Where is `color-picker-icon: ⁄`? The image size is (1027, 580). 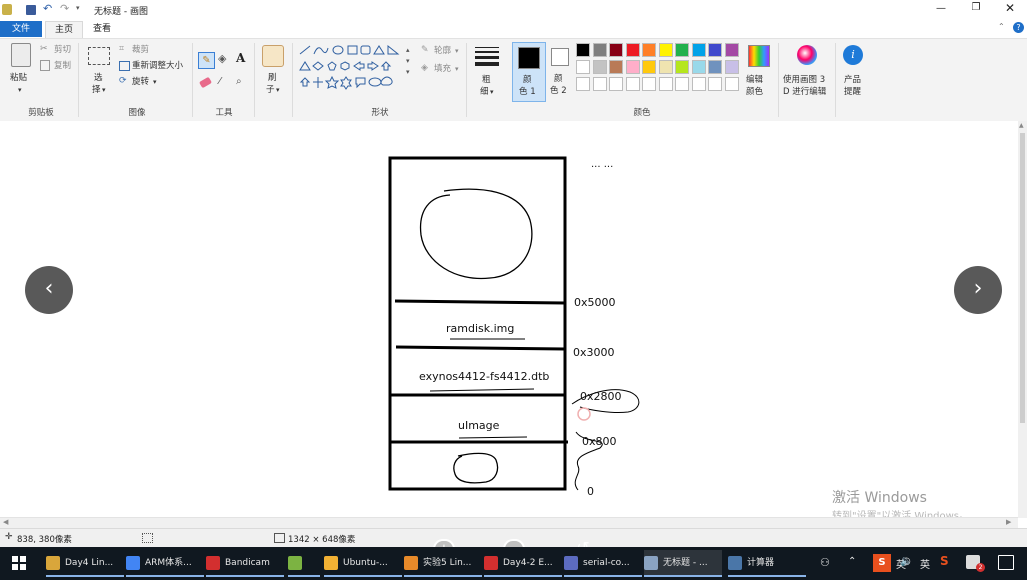
color-picker-icon: ⁄ is located at coordinates (220, 81).